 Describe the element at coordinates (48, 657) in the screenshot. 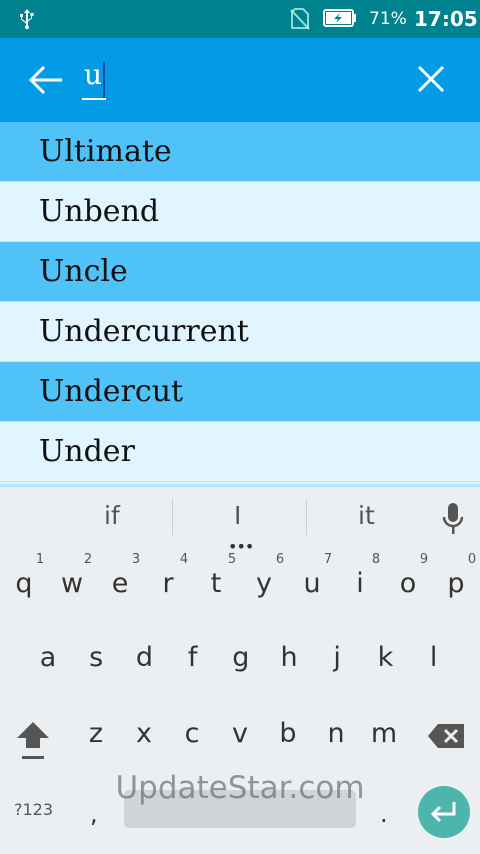

I see `key-a: a` at that location.